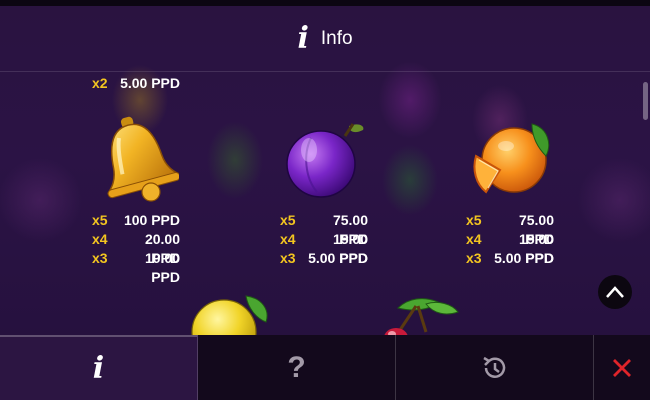  I want to click on orange-payouts: x5 75.00 PPD x4 15.00 PPD x3 5.00 PPD, so click(510, 239).